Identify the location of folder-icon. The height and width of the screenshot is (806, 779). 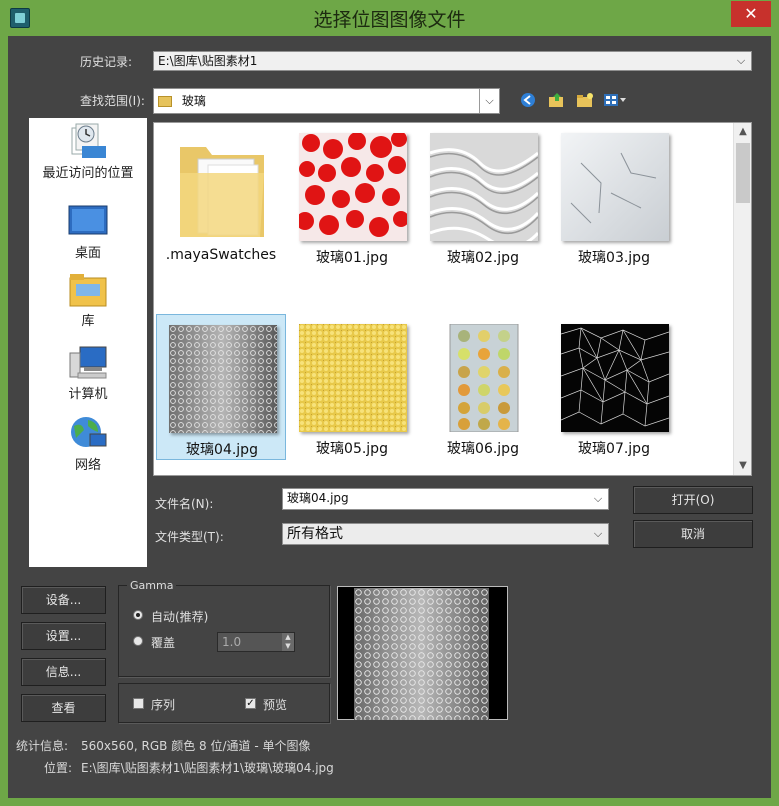
(165, 101).